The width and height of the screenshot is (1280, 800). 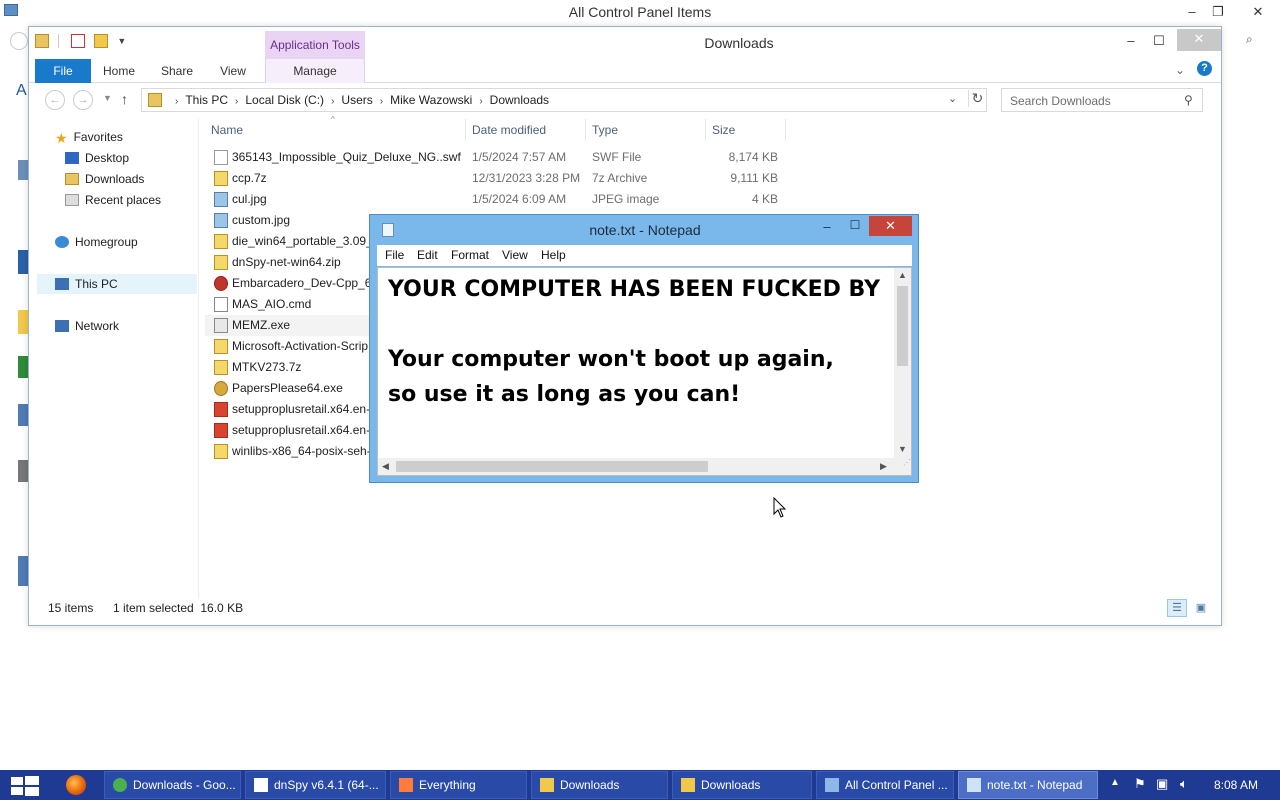 I want to click on firefox-icon, so click(x=76, y=785).